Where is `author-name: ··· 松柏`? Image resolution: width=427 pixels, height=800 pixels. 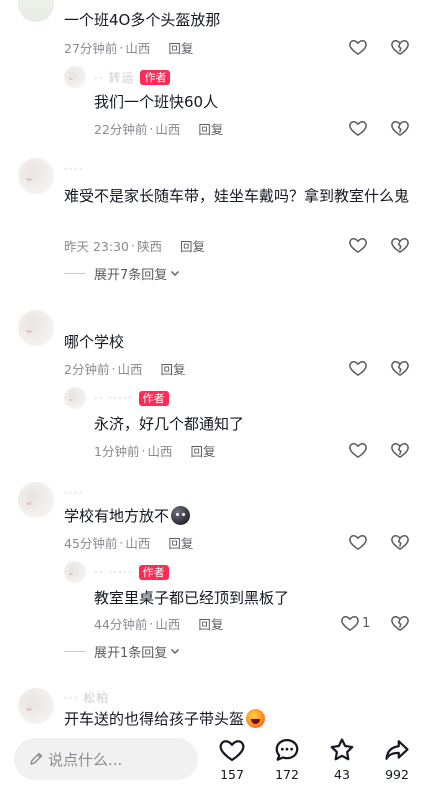
author-name: ··· 松柏 is located at coordinates (86, 697).